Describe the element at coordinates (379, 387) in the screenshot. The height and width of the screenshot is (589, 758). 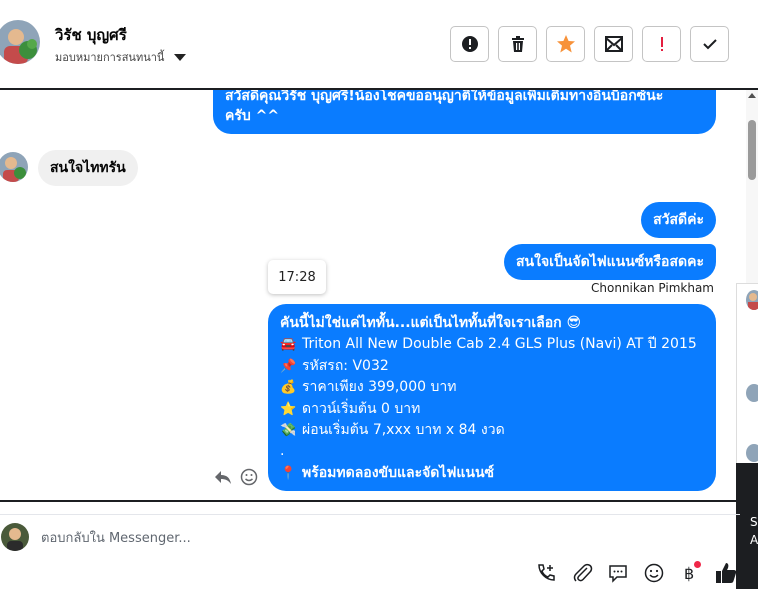
I see `details-price: ราคาเพียง 399,000 บาท` at that location.